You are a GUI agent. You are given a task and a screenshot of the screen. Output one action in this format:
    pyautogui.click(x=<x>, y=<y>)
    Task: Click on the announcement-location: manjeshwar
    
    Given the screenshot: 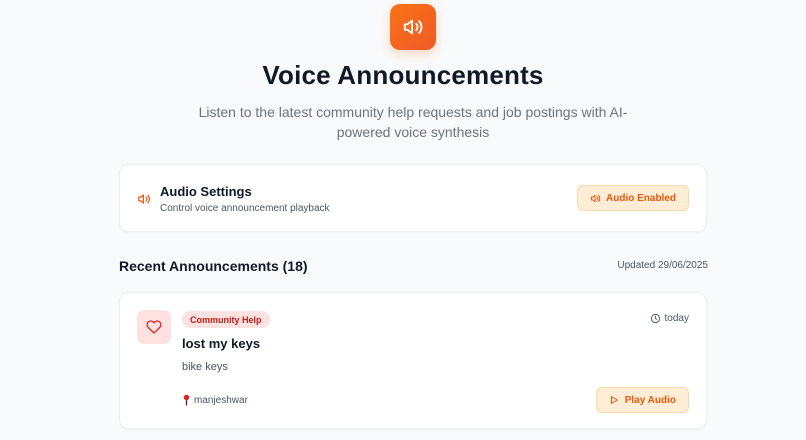 What is the action you would take?
    pyautogui.click(x=215, y=400)
    